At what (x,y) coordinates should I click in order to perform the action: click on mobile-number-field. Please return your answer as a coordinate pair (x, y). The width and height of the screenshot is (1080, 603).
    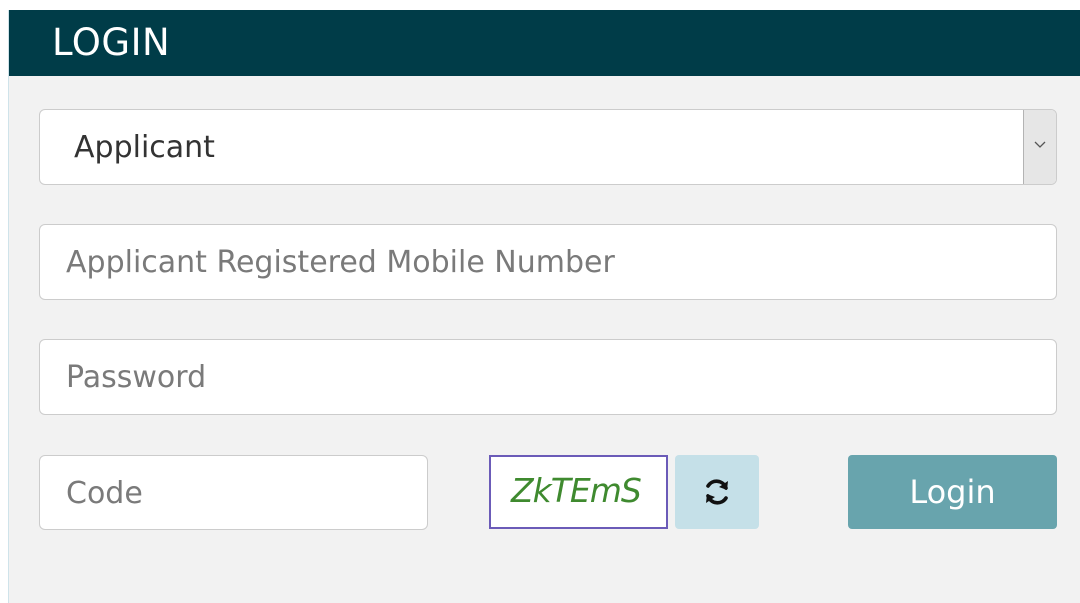
    Looking at the image, I should click on (548, 262).